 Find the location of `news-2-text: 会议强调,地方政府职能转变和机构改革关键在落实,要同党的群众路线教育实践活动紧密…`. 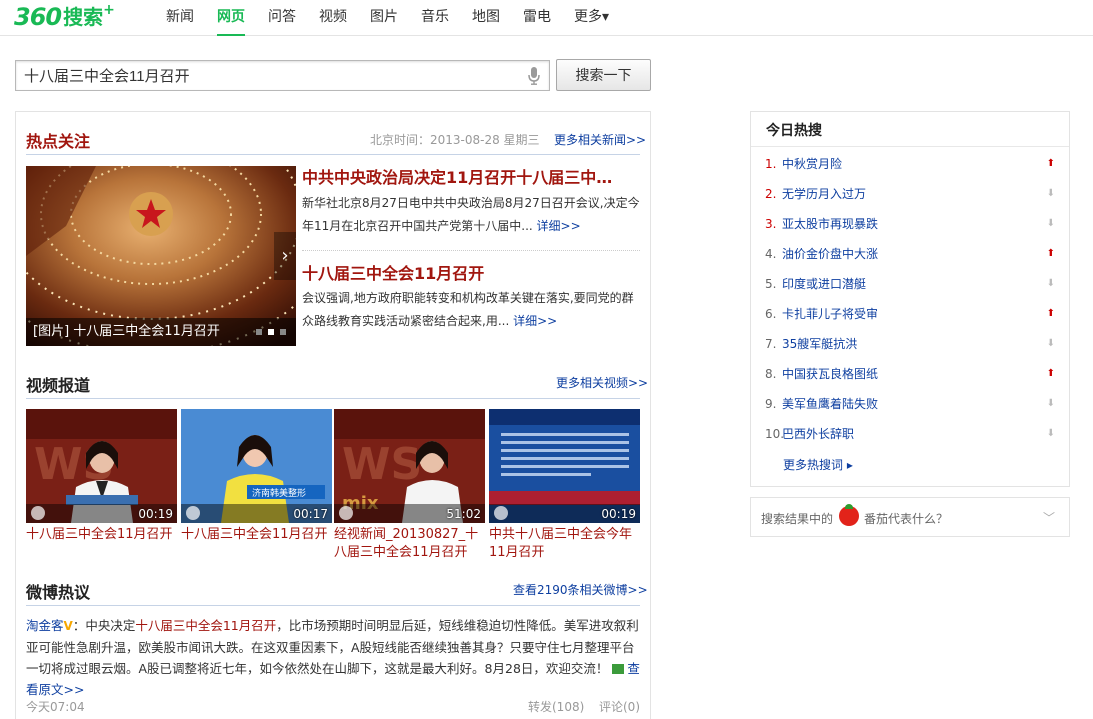

news-2-text: 会议强调,地方政府职能转变和机构改革关键在落实,要同党的群众路线教育实践活动紧密… is located at coordinates (468, 309).